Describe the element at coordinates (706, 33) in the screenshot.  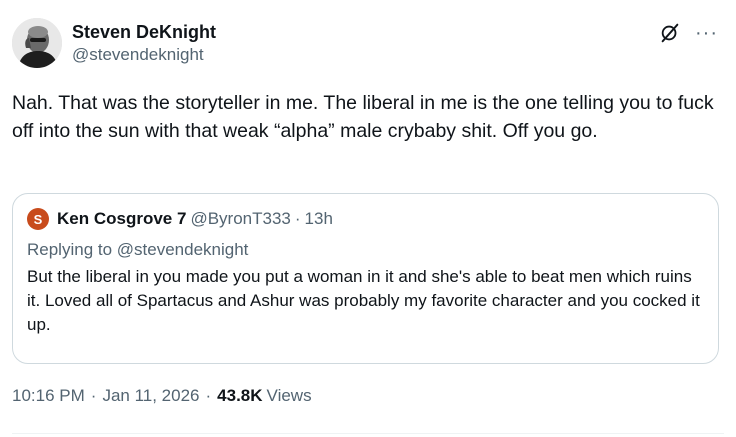
I see `more-options-icon: ···` at that location.